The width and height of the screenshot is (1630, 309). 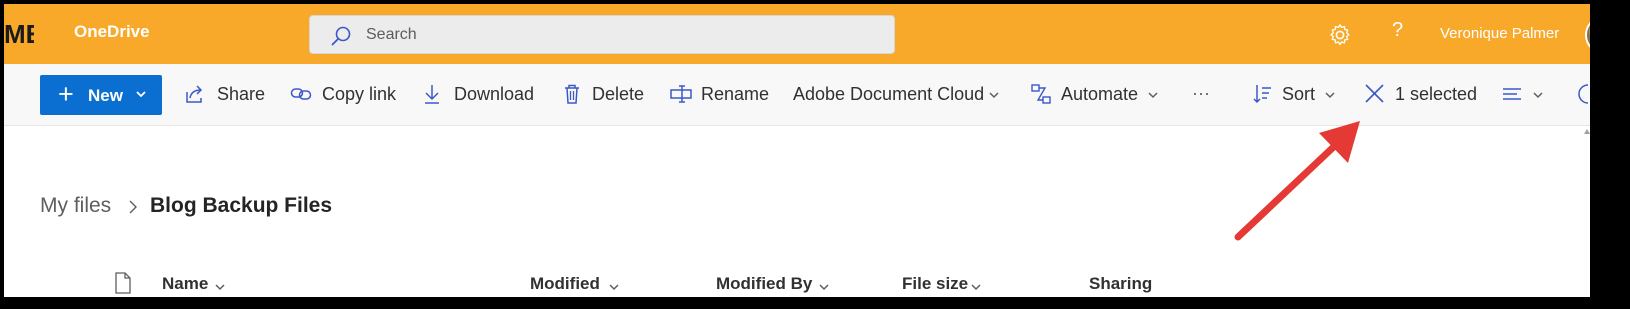 I want to click on share-button: Share, so click(x=225, y=95).